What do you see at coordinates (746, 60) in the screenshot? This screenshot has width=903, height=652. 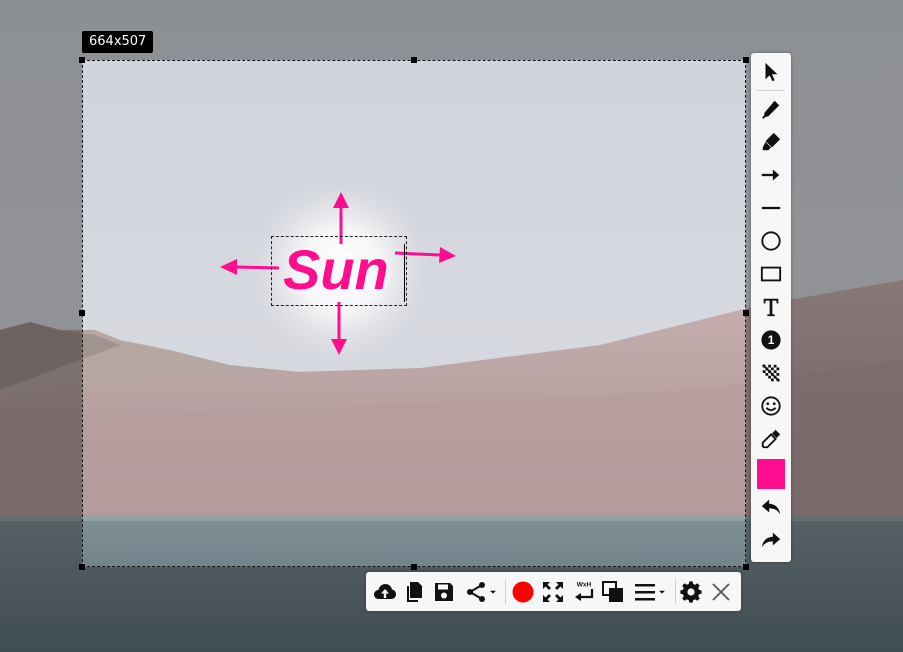 I see `resize-handle-top-right` at bounding box center [746, 60].